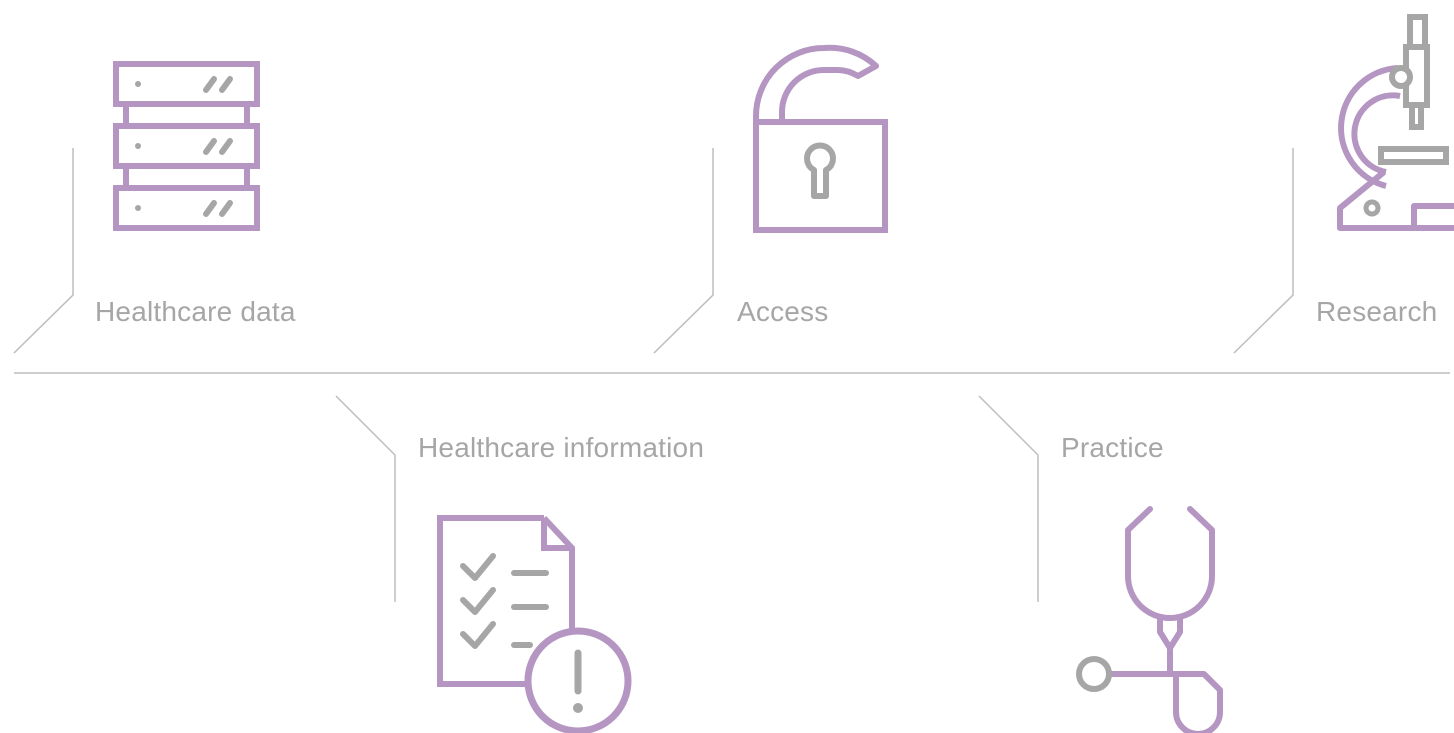  I want to click on label-practice: Practice, so click(1112, 447).